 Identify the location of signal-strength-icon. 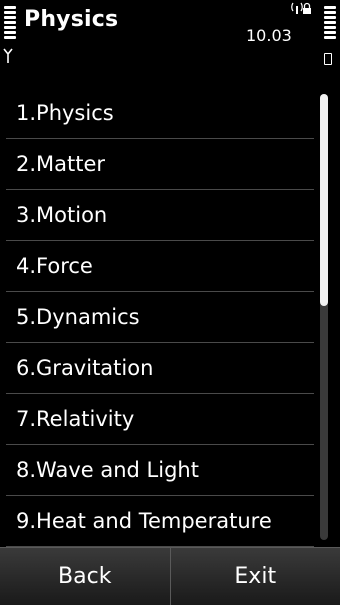
(10, 23).